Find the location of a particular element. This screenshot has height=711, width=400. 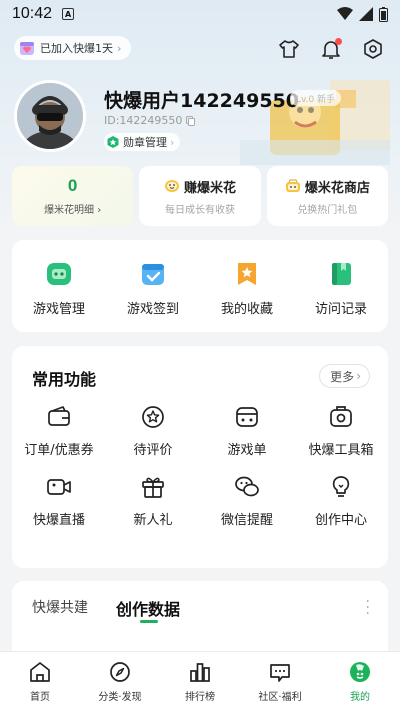

nav-community: 社区·福利 is located at coordinates (280, 681).